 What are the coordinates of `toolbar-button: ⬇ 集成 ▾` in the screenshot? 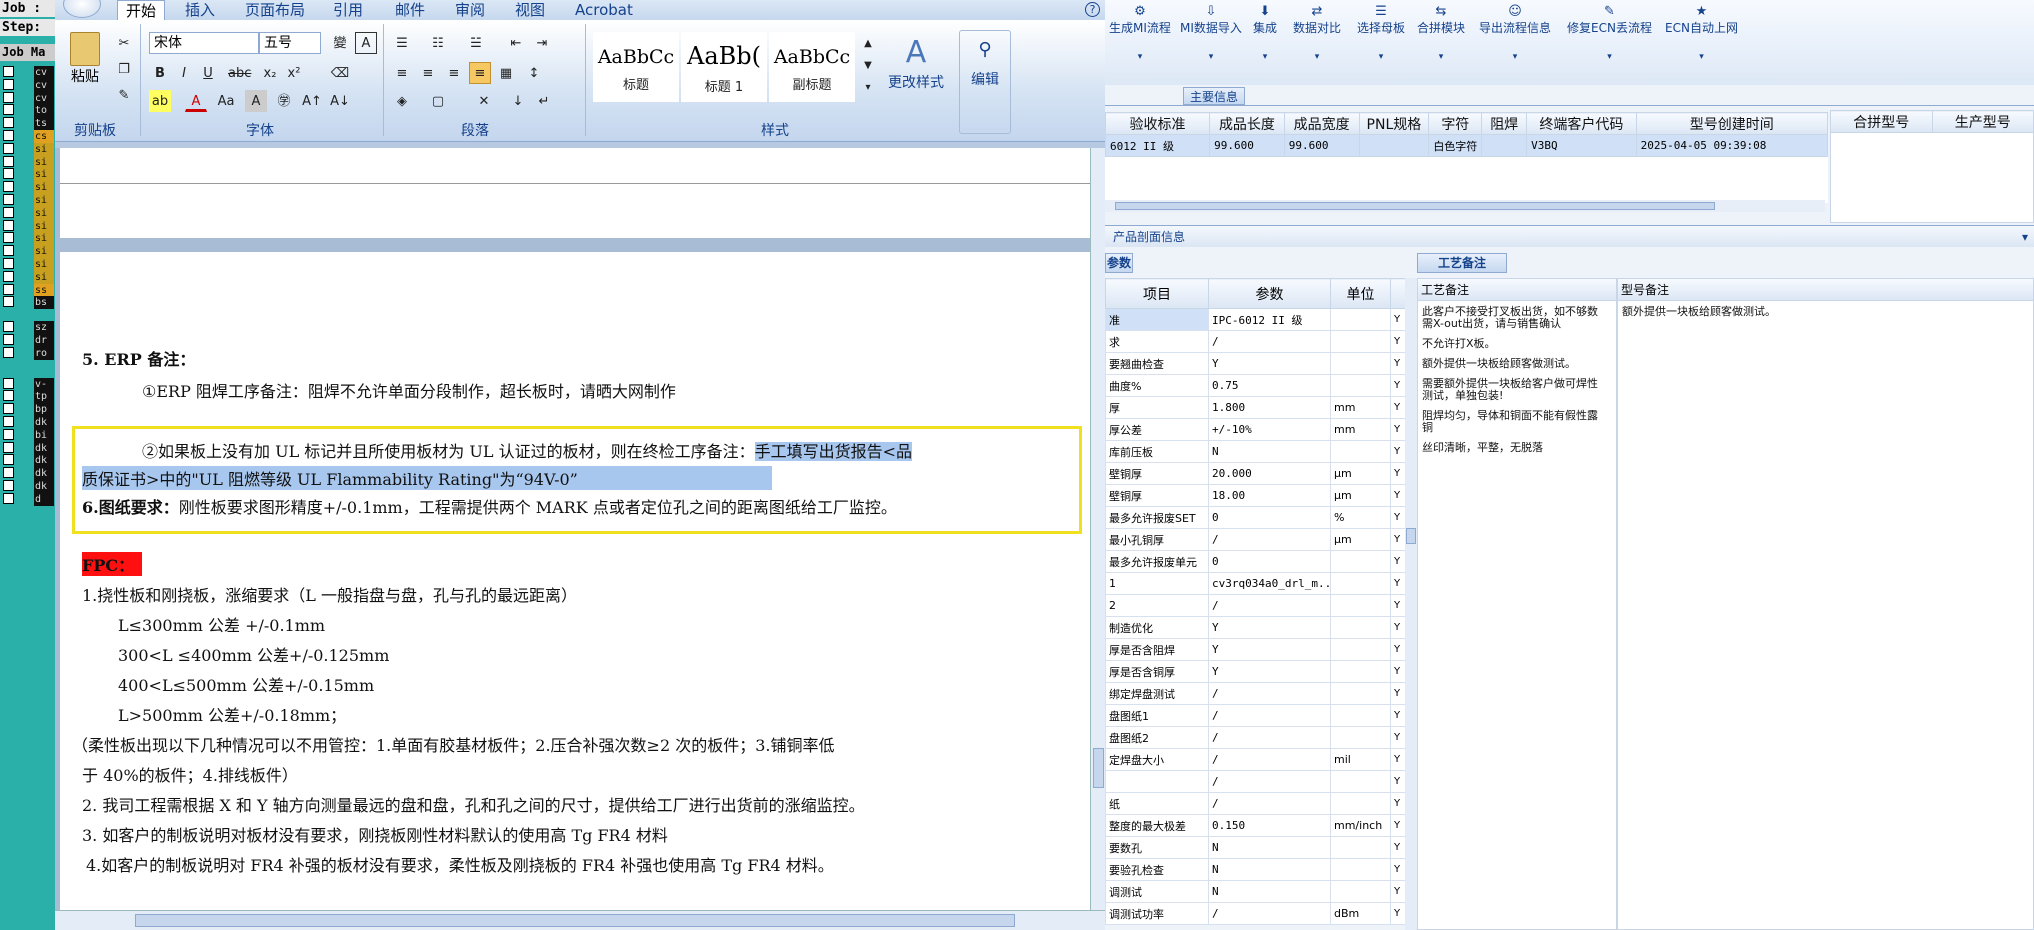 It's located at (1265, 34).